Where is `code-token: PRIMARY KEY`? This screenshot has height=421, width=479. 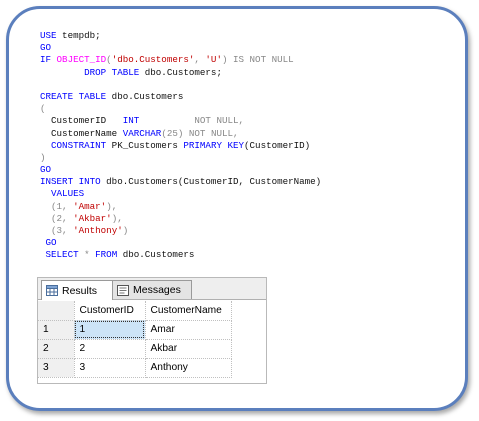 code-token: PRIMARY KEY is located at coordinates (214, 145).